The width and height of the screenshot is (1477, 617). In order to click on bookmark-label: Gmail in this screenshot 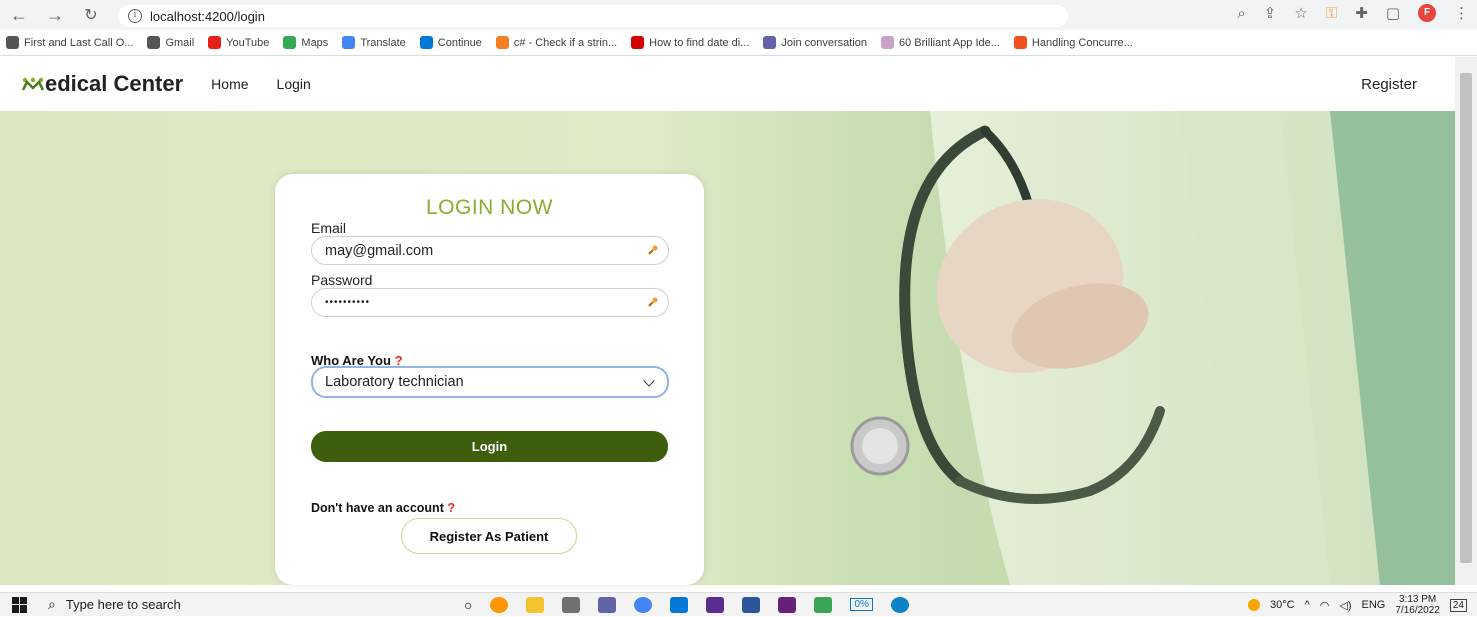, I will do `click(180, 42)`.